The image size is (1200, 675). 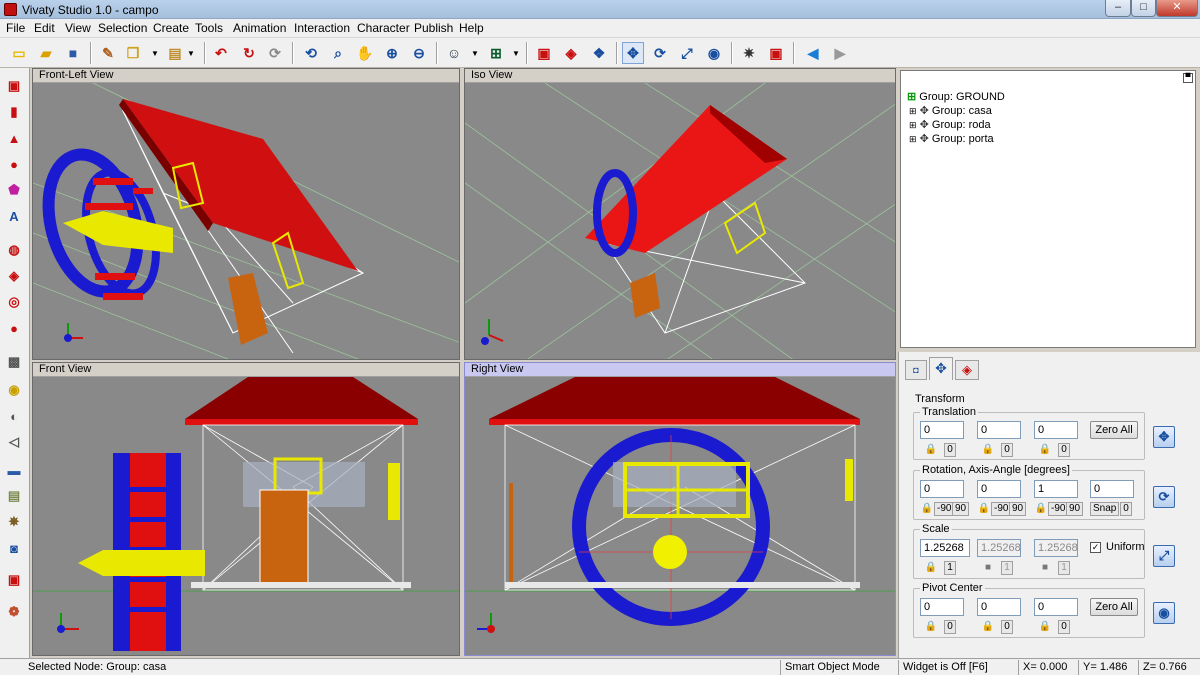 What do you see at coordinates (633, 53) in the screenshot?
I see `move-icon: ✥` at bounding box center [633, 53].